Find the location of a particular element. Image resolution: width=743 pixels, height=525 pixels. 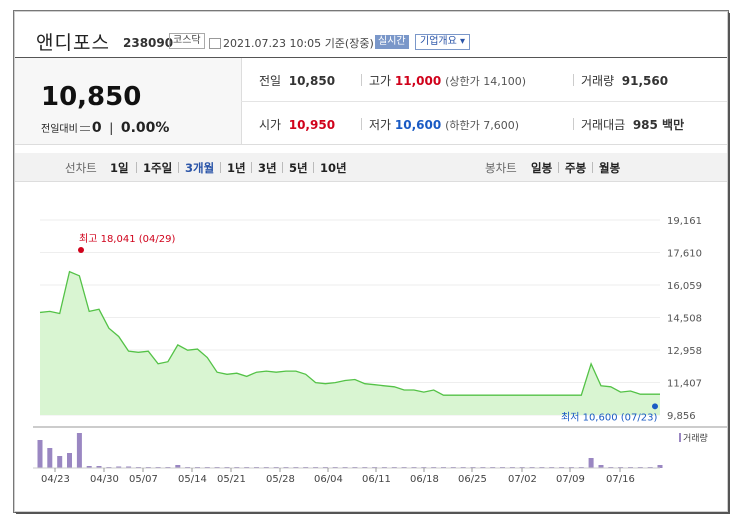

high-annotation: 최고 18,041 (04/29) is located at coordinates (127, 239).